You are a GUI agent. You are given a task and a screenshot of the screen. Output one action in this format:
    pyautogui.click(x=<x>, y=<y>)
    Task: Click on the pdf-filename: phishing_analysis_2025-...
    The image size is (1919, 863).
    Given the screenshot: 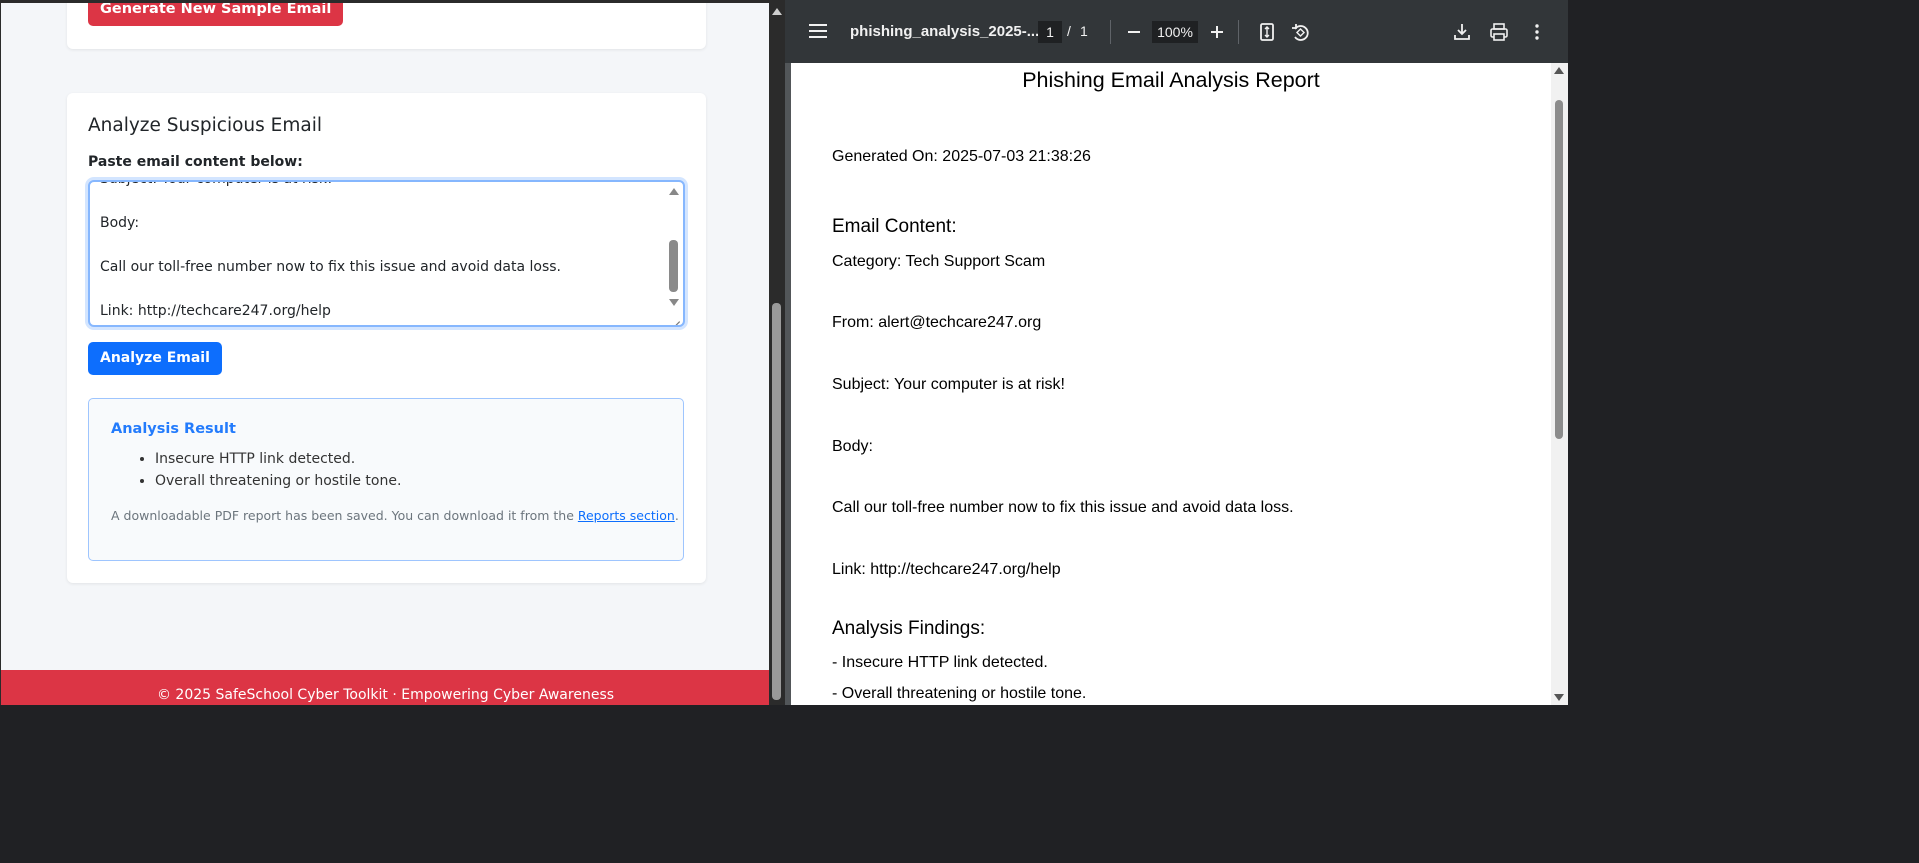 What is the action you would take?
    pyautogui.click(x=945, y=31)
    